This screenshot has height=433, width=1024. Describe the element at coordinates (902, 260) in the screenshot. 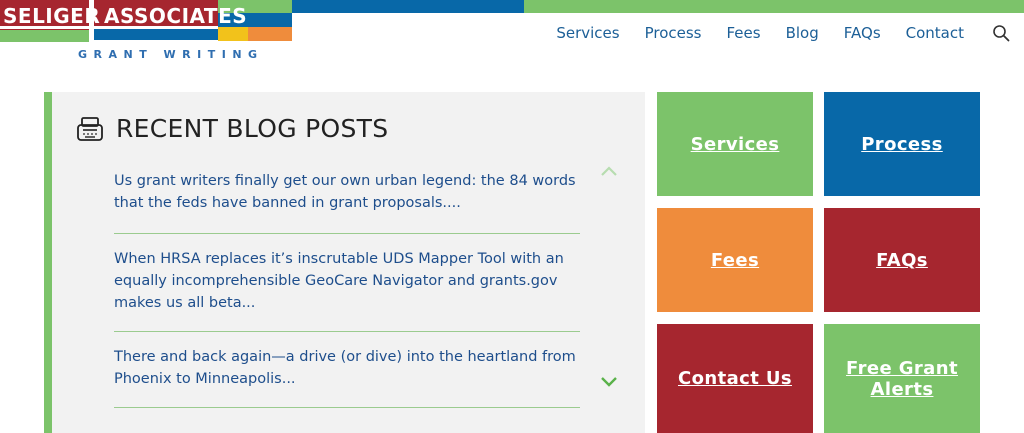

I see `tile-faqs-button: FAQs` at that location.